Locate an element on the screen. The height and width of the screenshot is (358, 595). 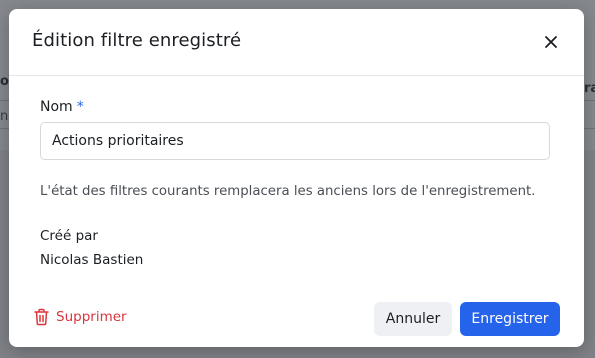
dialog-title: Édition filtre enregistré is located at coordinates (137, 40).